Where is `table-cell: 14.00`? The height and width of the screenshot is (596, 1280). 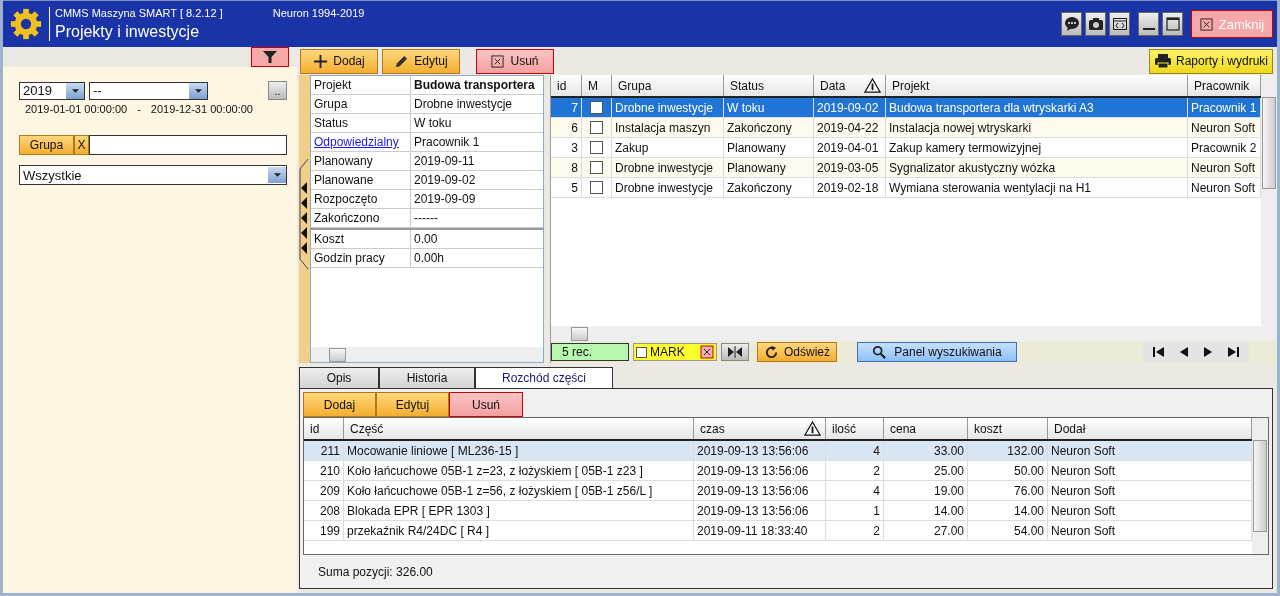
table-cell: 14.00 is located at coordinates (1008, 510).